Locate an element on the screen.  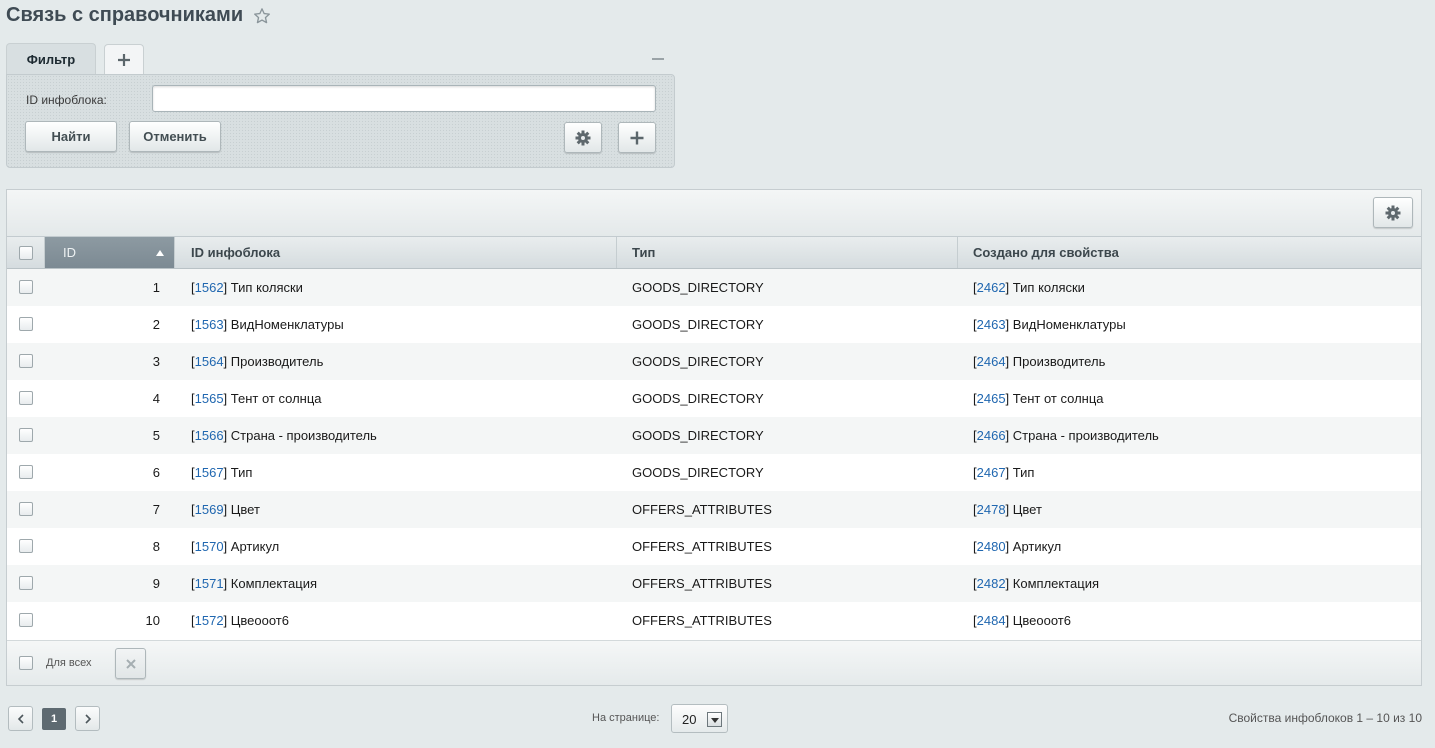
per-page-label: На странице: is located at coordinates (626, 718).